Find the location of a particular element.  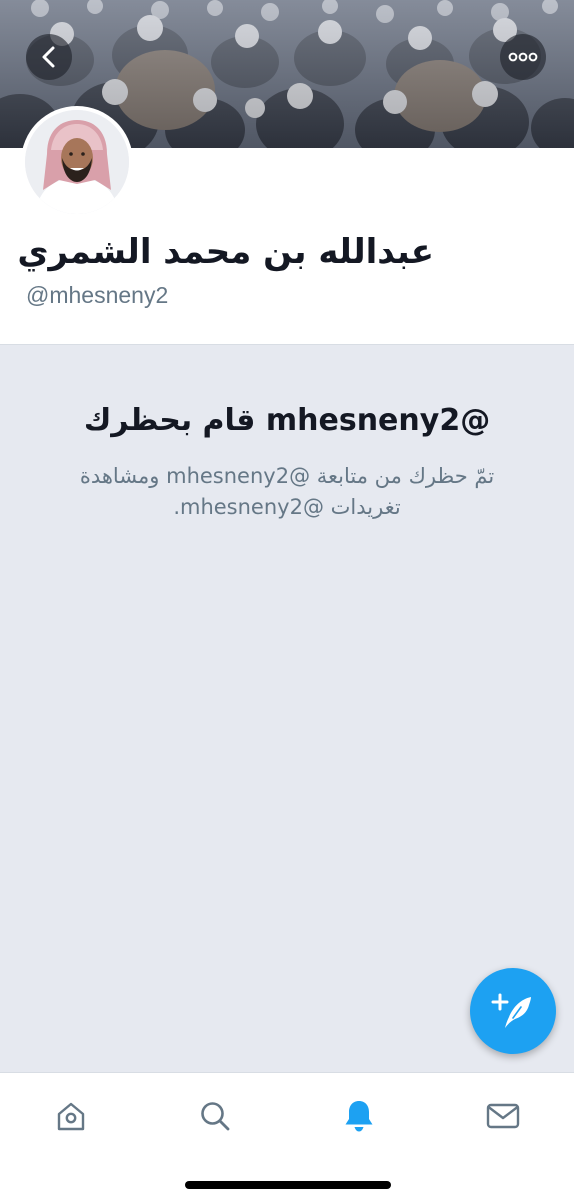

more-options-button is located at coordinates (523, 57).